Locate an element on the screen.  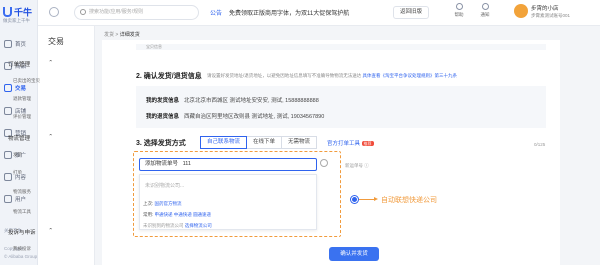
section2-title: 2. 确认发货/退货信息 is located at coordinates (169, 76).